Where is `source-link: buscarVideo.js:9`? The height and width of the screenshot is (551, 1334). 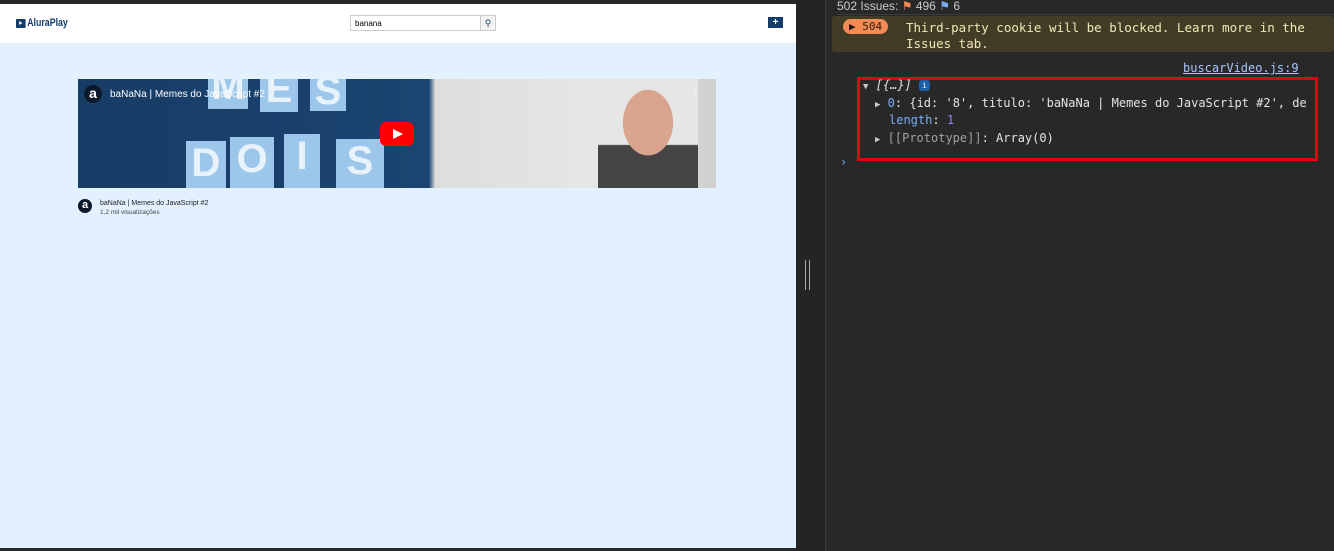
source-link: buscarVideo.js:9 is located at coordinates (1241, 68).